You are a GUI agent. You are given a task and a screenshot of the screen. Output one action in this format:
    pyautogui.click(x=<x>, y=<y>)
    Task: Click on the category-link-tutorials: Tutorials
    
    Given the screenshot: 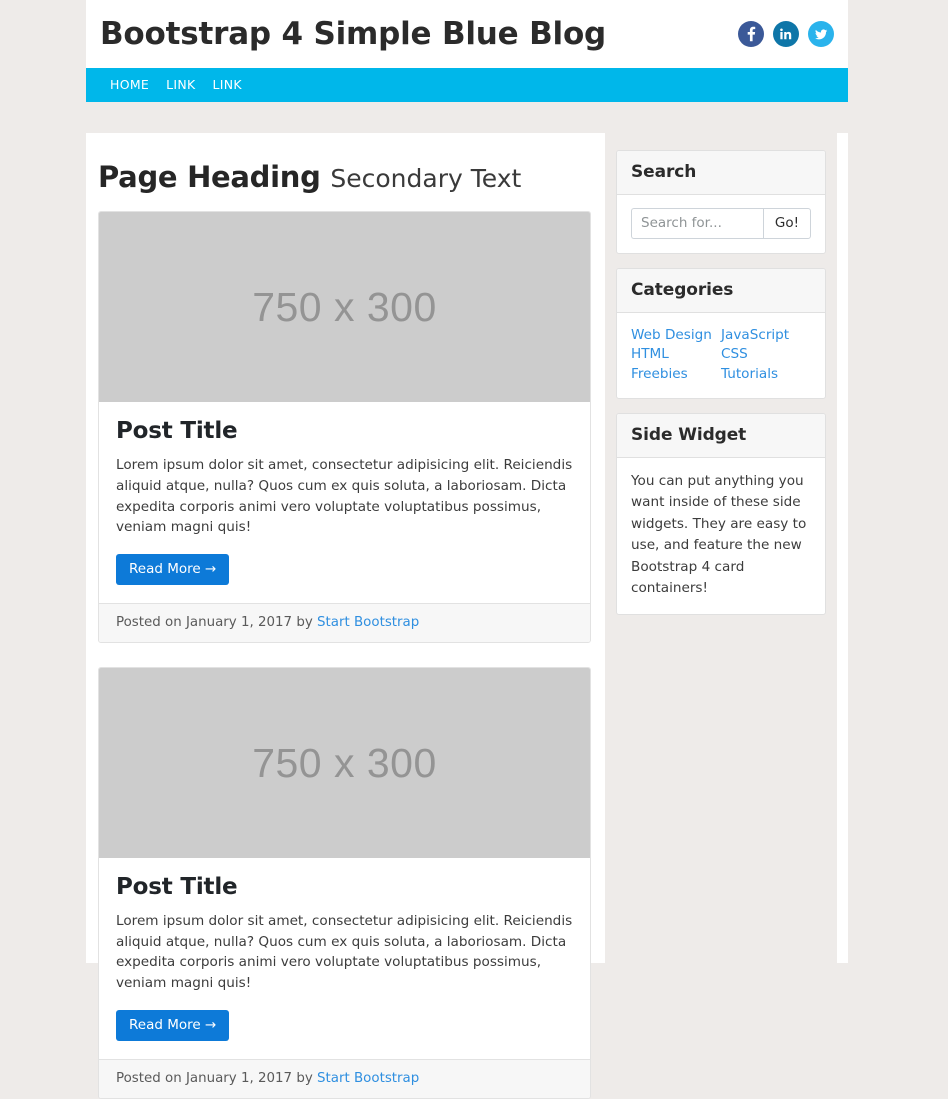 What is the action you would take?
    pyautogui.click(x=766, y=374)
    